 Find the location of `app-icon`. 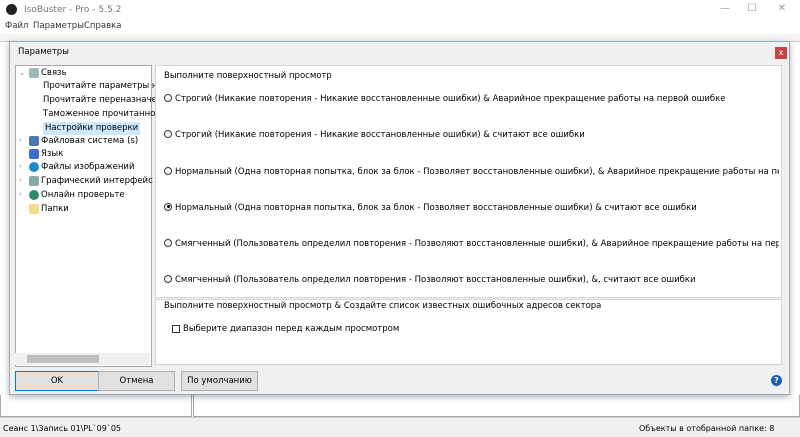

app-icon is located at coordinates (11, 9).